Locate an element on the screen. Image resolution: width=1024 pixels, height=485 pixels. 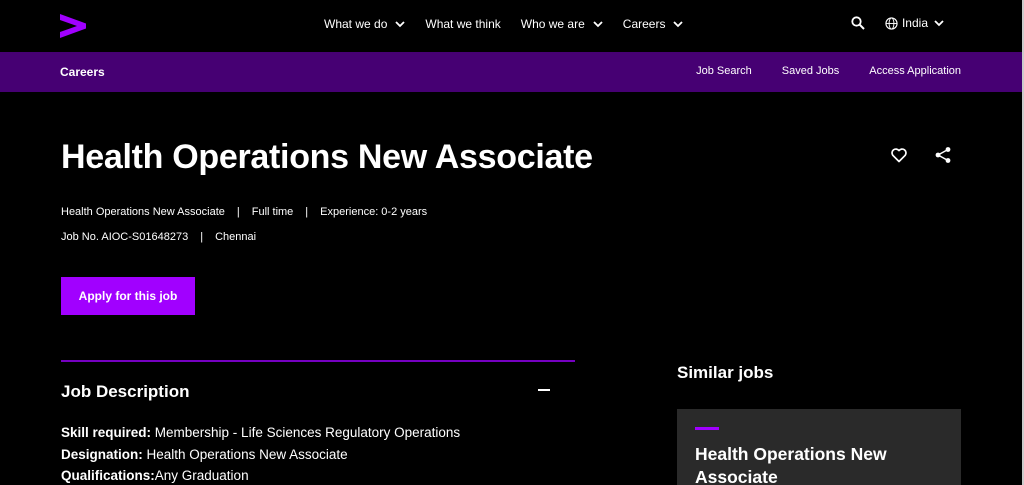
nav-label: What we think is located at coordinates (463, 24).